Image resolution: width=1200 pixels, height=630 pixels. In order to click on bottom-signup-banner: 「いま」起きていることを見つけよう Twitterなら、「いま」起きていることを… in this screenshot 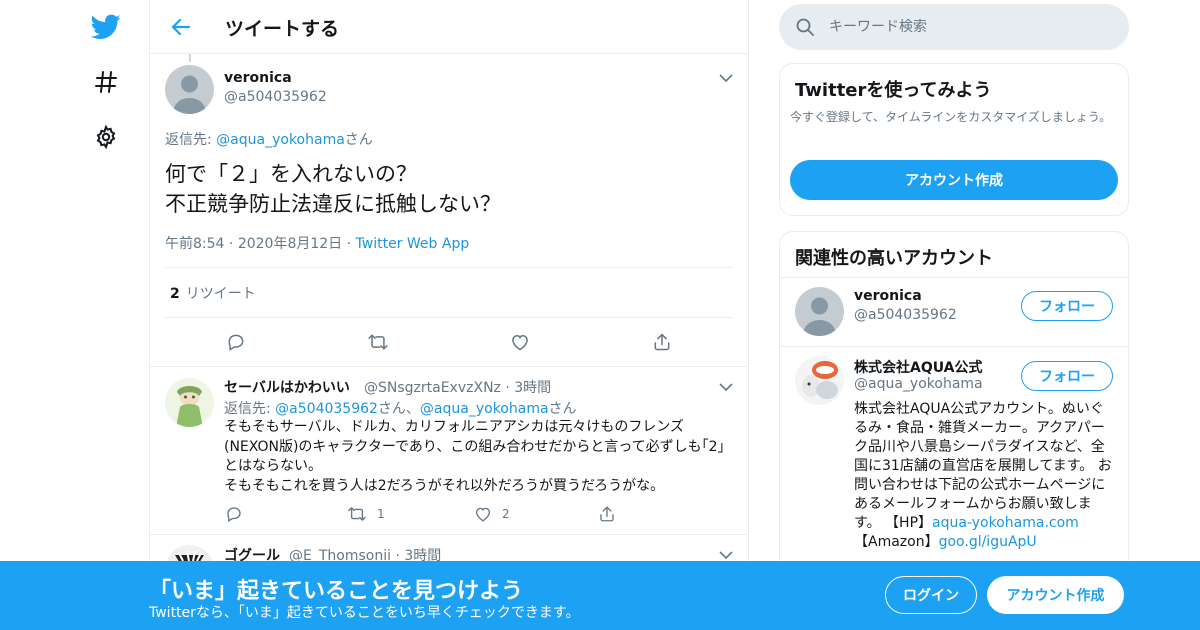, I will do `click(600, 595)`.